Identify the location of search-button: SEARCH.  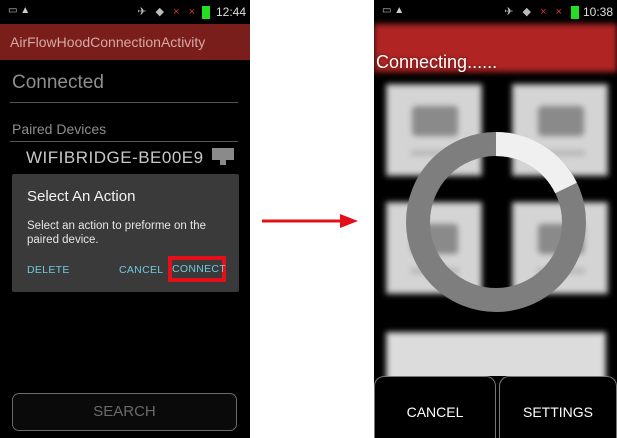
(124, 412).